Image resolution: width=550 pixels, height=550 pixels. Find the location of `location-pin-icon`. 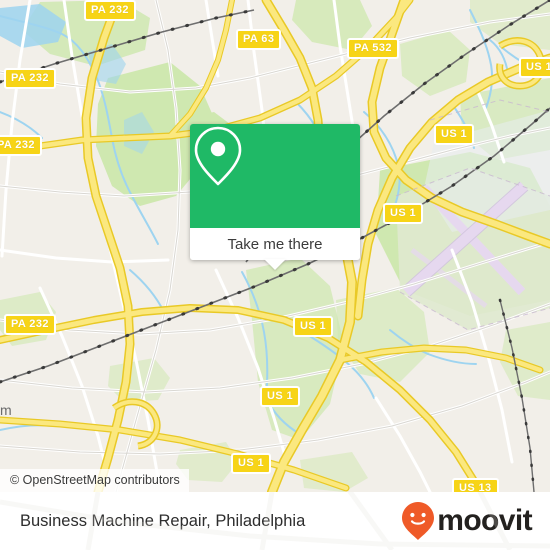

location-pin-icon is located at coordinates (218, 156).